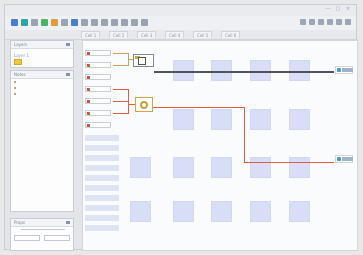 This screenshot has height=255, width=363. I want to click on redo-icon, so click(94, 22).